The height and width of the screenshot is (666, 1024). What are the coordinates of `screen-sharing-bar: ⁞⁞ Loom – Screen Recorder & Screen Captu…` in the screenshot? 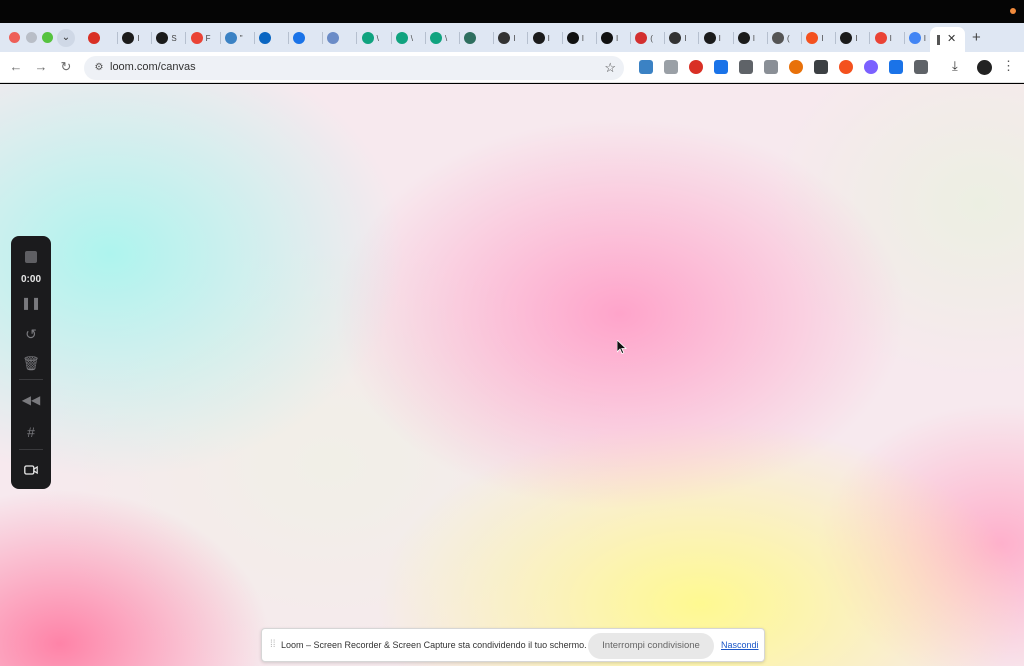 It's located at (513, 645).